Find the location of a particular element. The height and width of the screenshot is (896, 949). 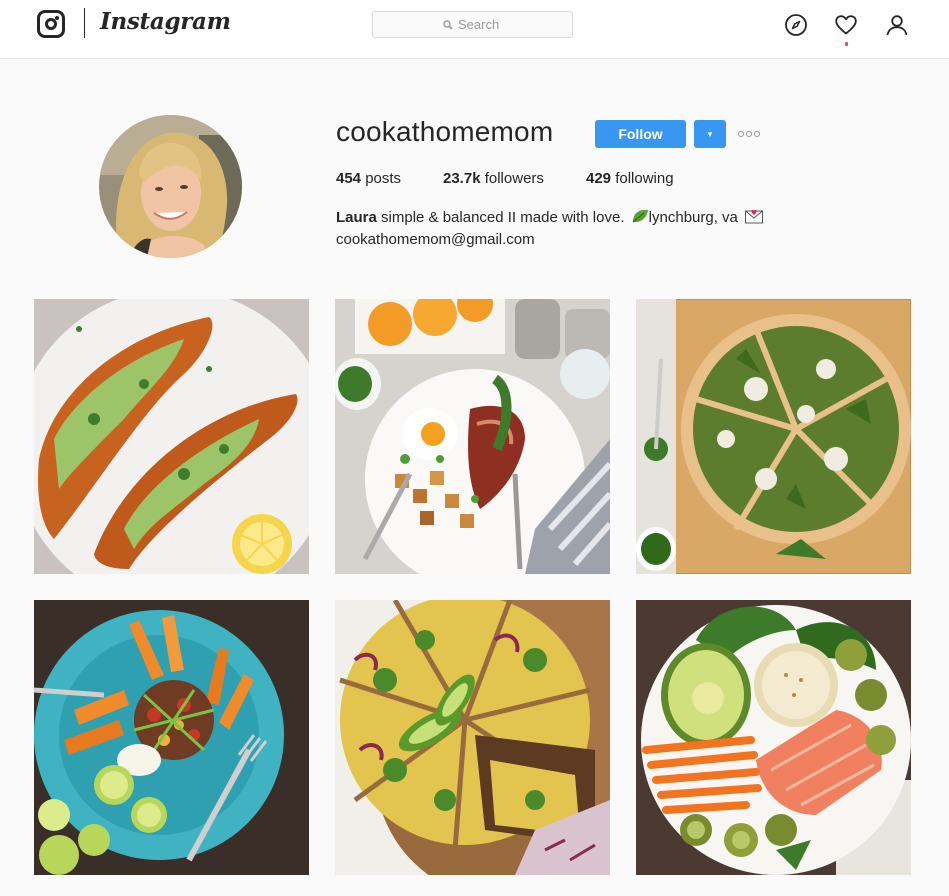

profile-username: cookathomemom is located at coordinates (445, 131).